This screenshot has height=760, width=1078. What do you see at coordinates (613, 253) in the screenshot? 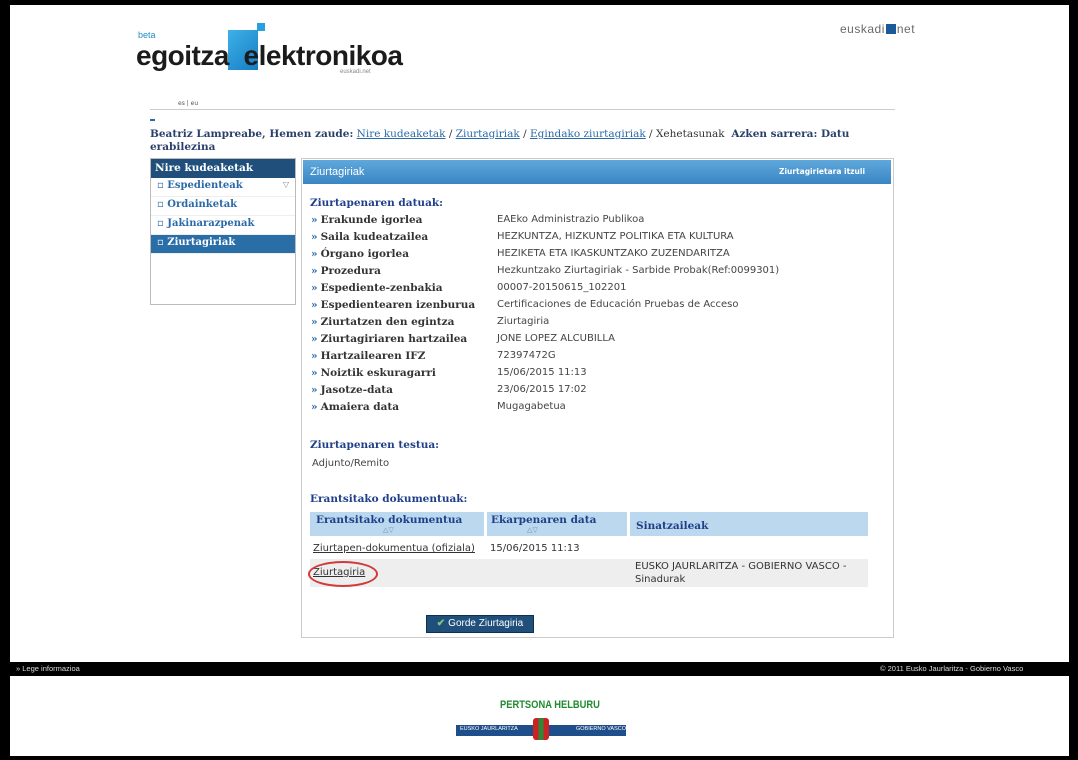
I see `field-value: HEZIKETA ETA IKASKUNTZAKO ZUZENDARITZA` at bounding box center [613, 253].